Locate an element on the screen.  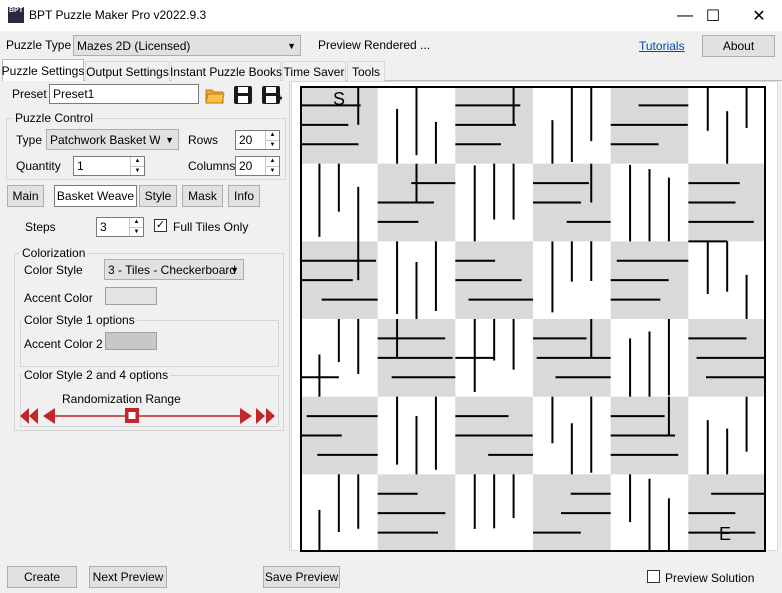
quantity-label: Quantity is located at coordinates (38, 166).